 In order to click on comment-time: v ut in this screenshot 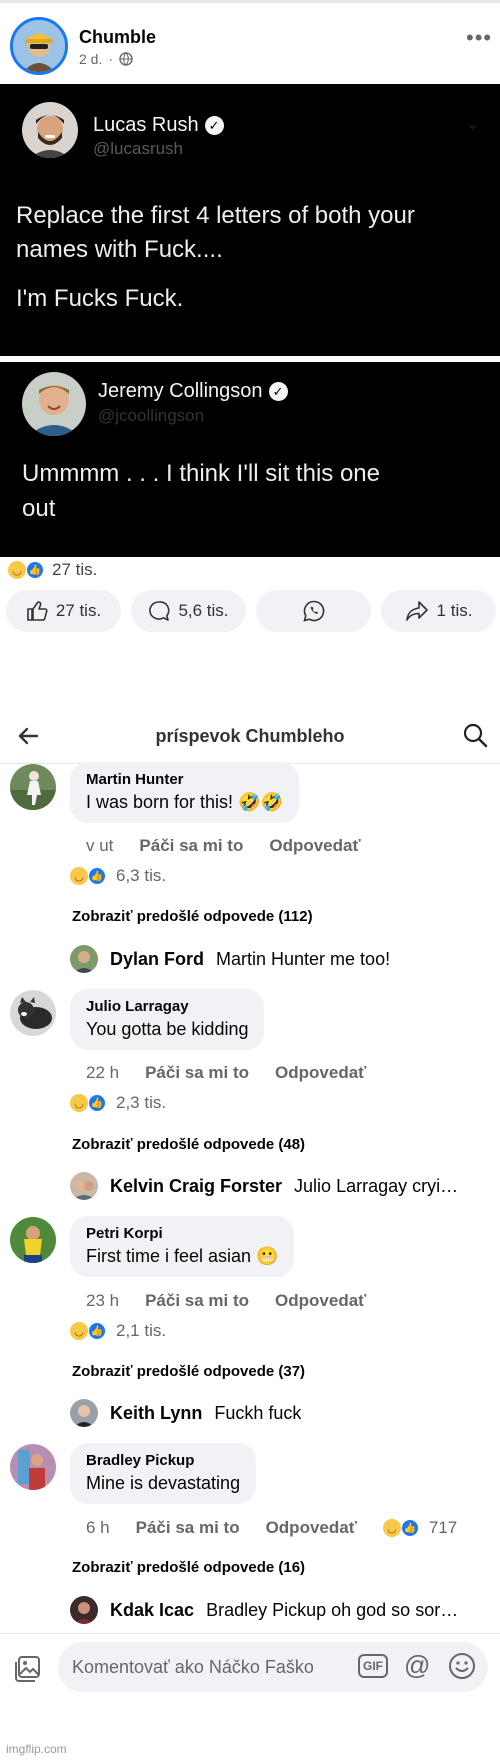, I will do `click(99, 846)`.